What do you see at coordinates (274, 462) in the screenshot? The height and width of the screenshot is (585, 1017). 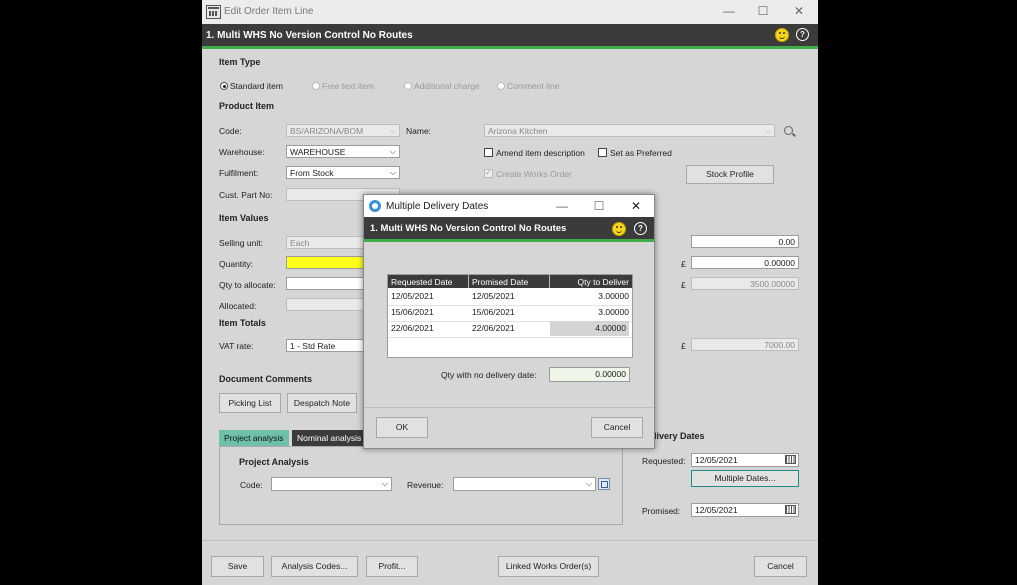 I see `project-analysis-heading: Project Analysis` at bounding box center [274, 462].